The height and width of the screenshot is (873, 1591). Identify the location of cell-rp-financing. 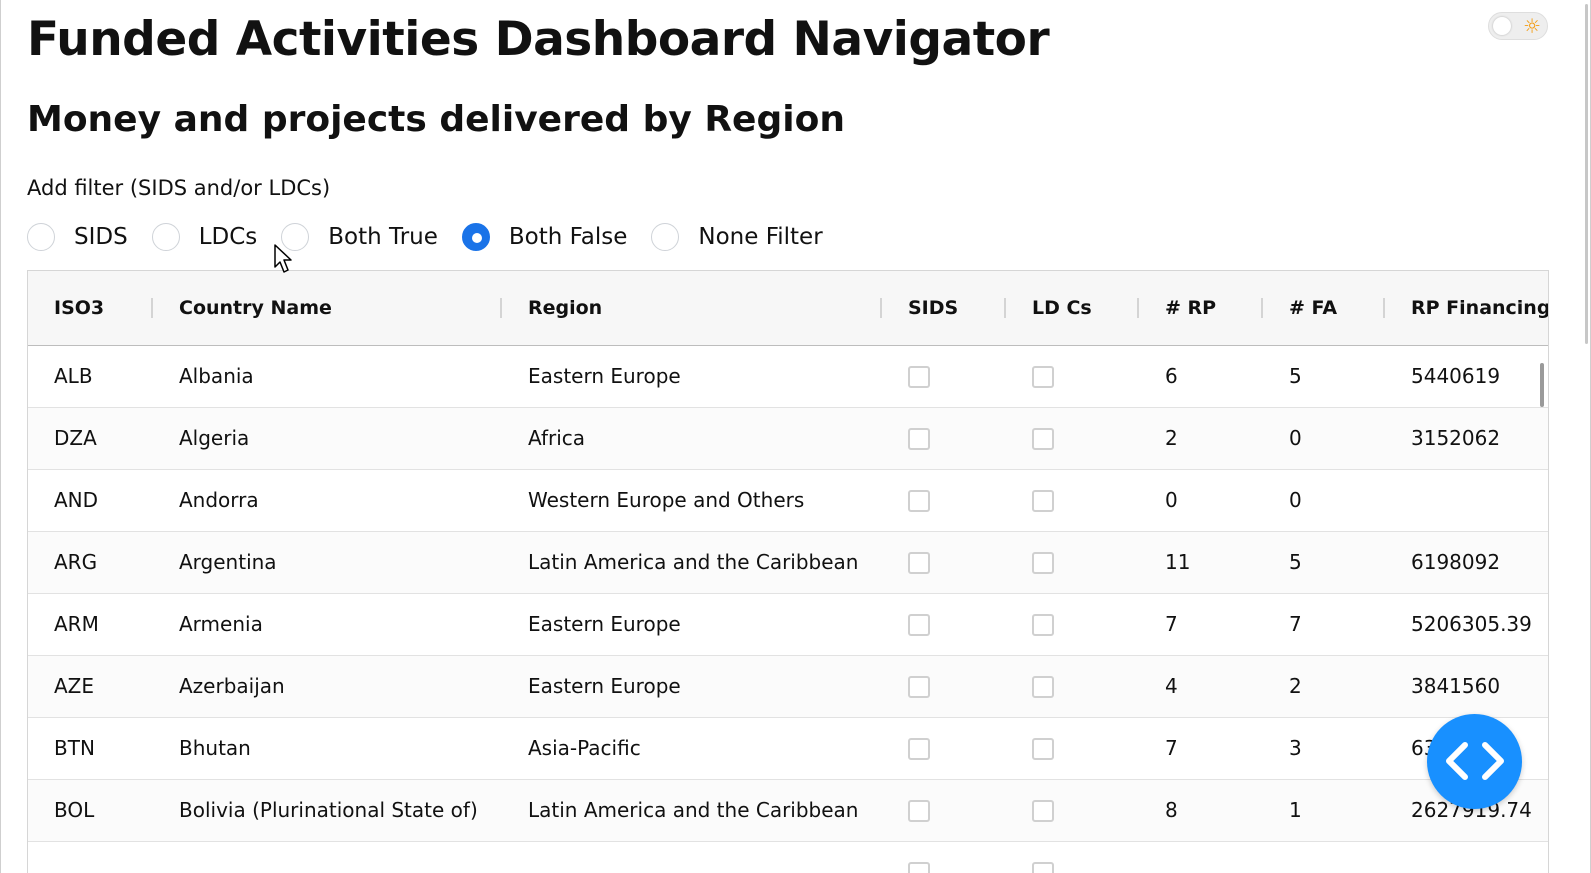
(1466, 857).